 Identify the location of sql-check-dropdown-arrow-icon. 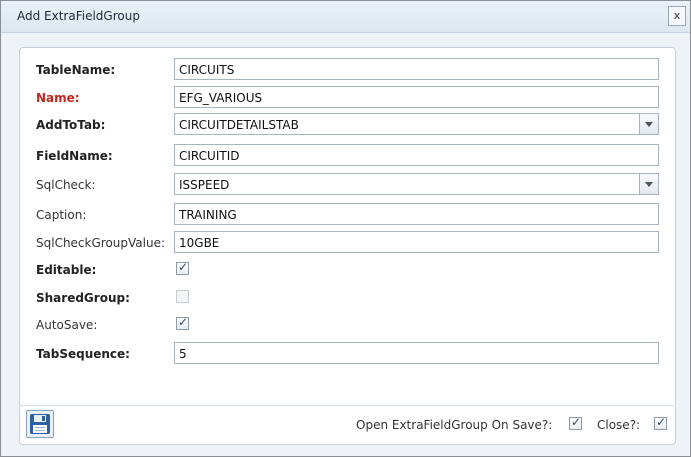
(648, 184).